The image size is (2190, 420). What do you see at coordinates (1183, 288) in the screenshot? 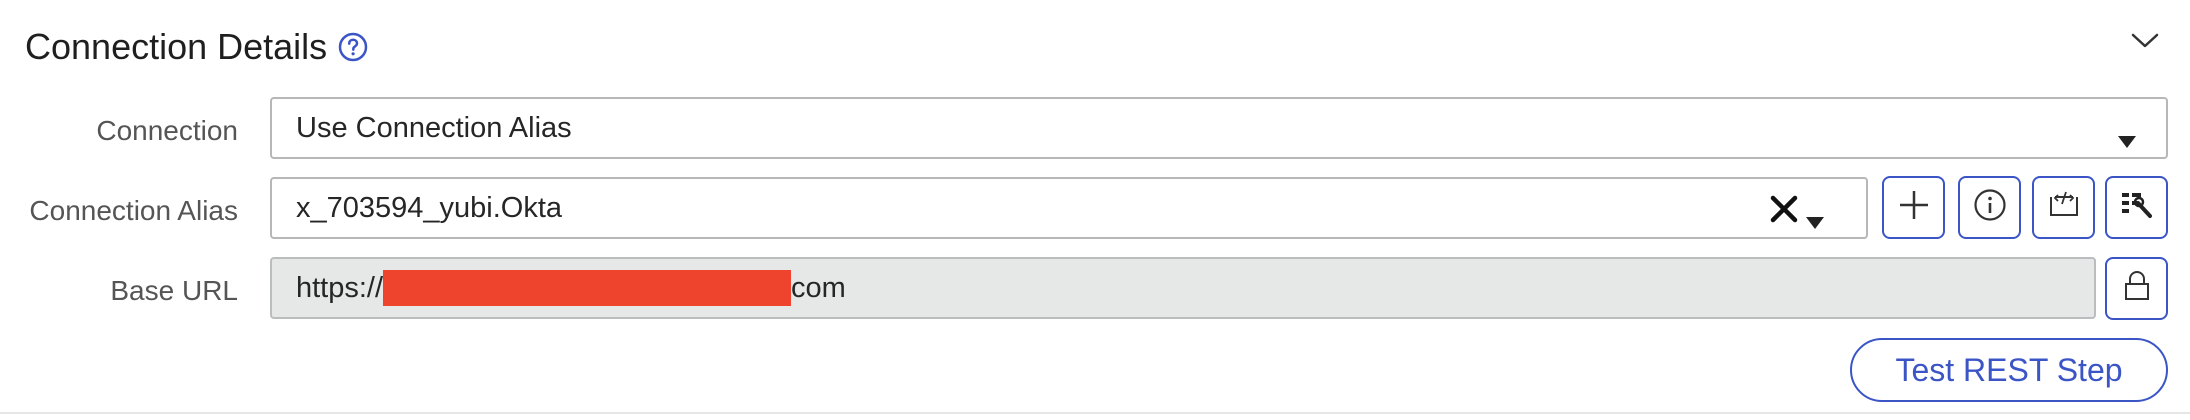
I see `base-url-field: https:// com` at bounding box center [1183, 288].